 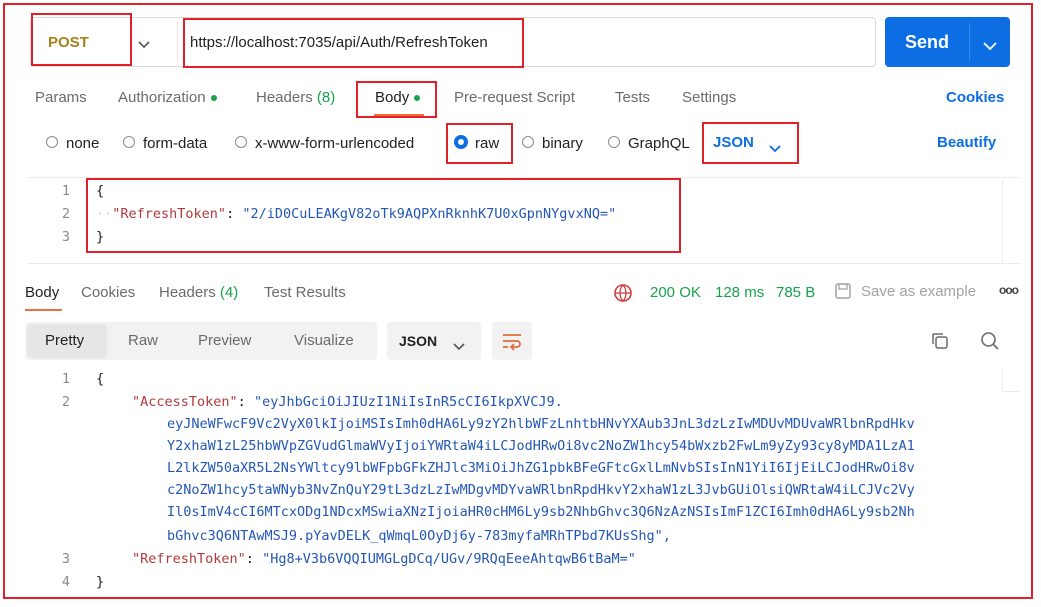 I want to click on save-icon, so click(x=843, y=293).